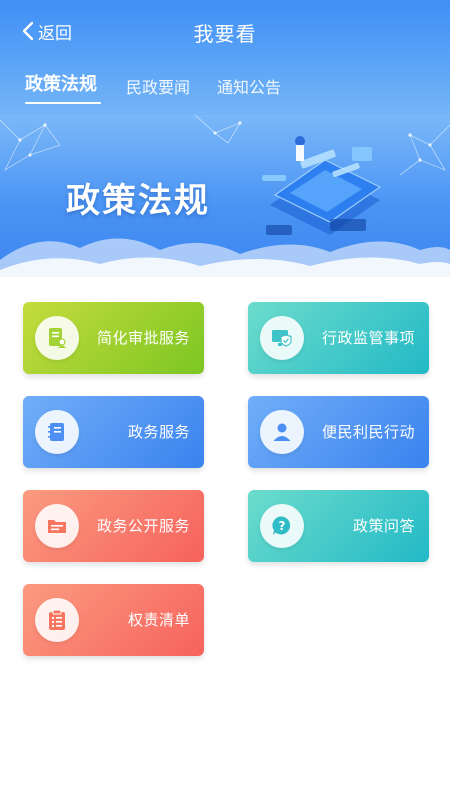 This screenshot has height=800, width=450. I want to click on card-policy-qa: ? 政策问答, so click(338, 526).